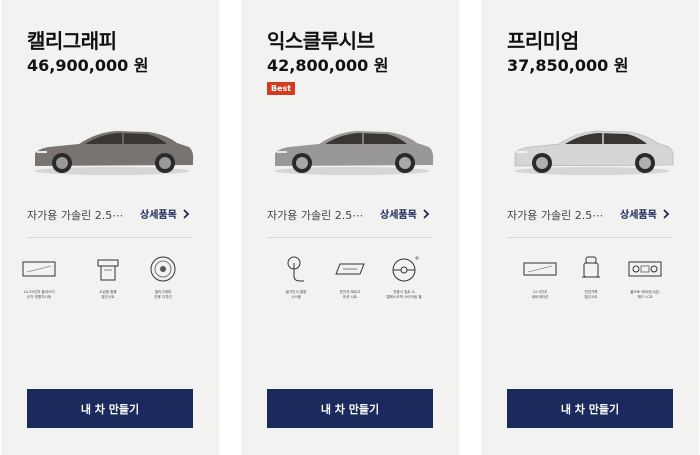 The width and height of the screenshot is (700, 455). Describe the element at coordinates (350, 294) in the screenshot. I see `feature-label: 운전석 에르고 모션 시트` at that location.